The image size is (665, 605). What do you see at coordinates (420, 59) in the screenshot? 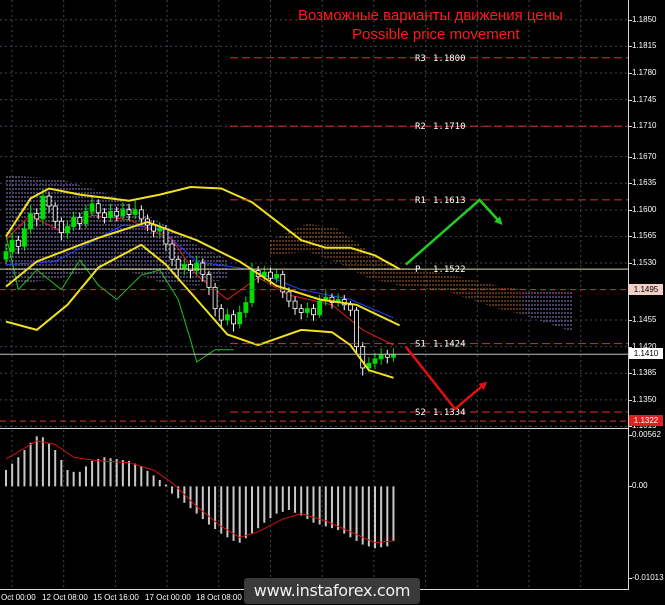
I see `pivot-level-name: R3` at bounding box center [420, 59].